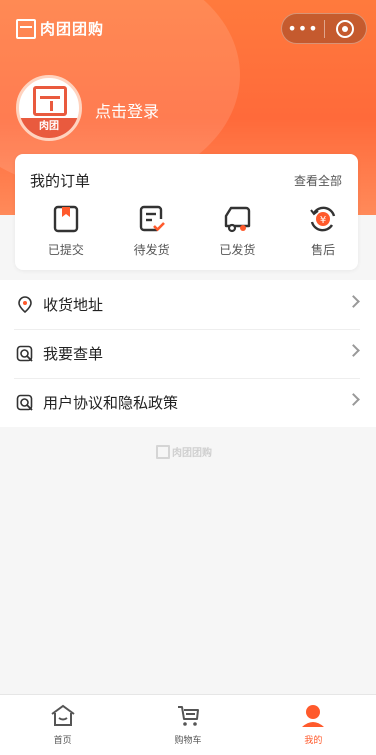  I want to click on truck-icon, so click(238, 219).